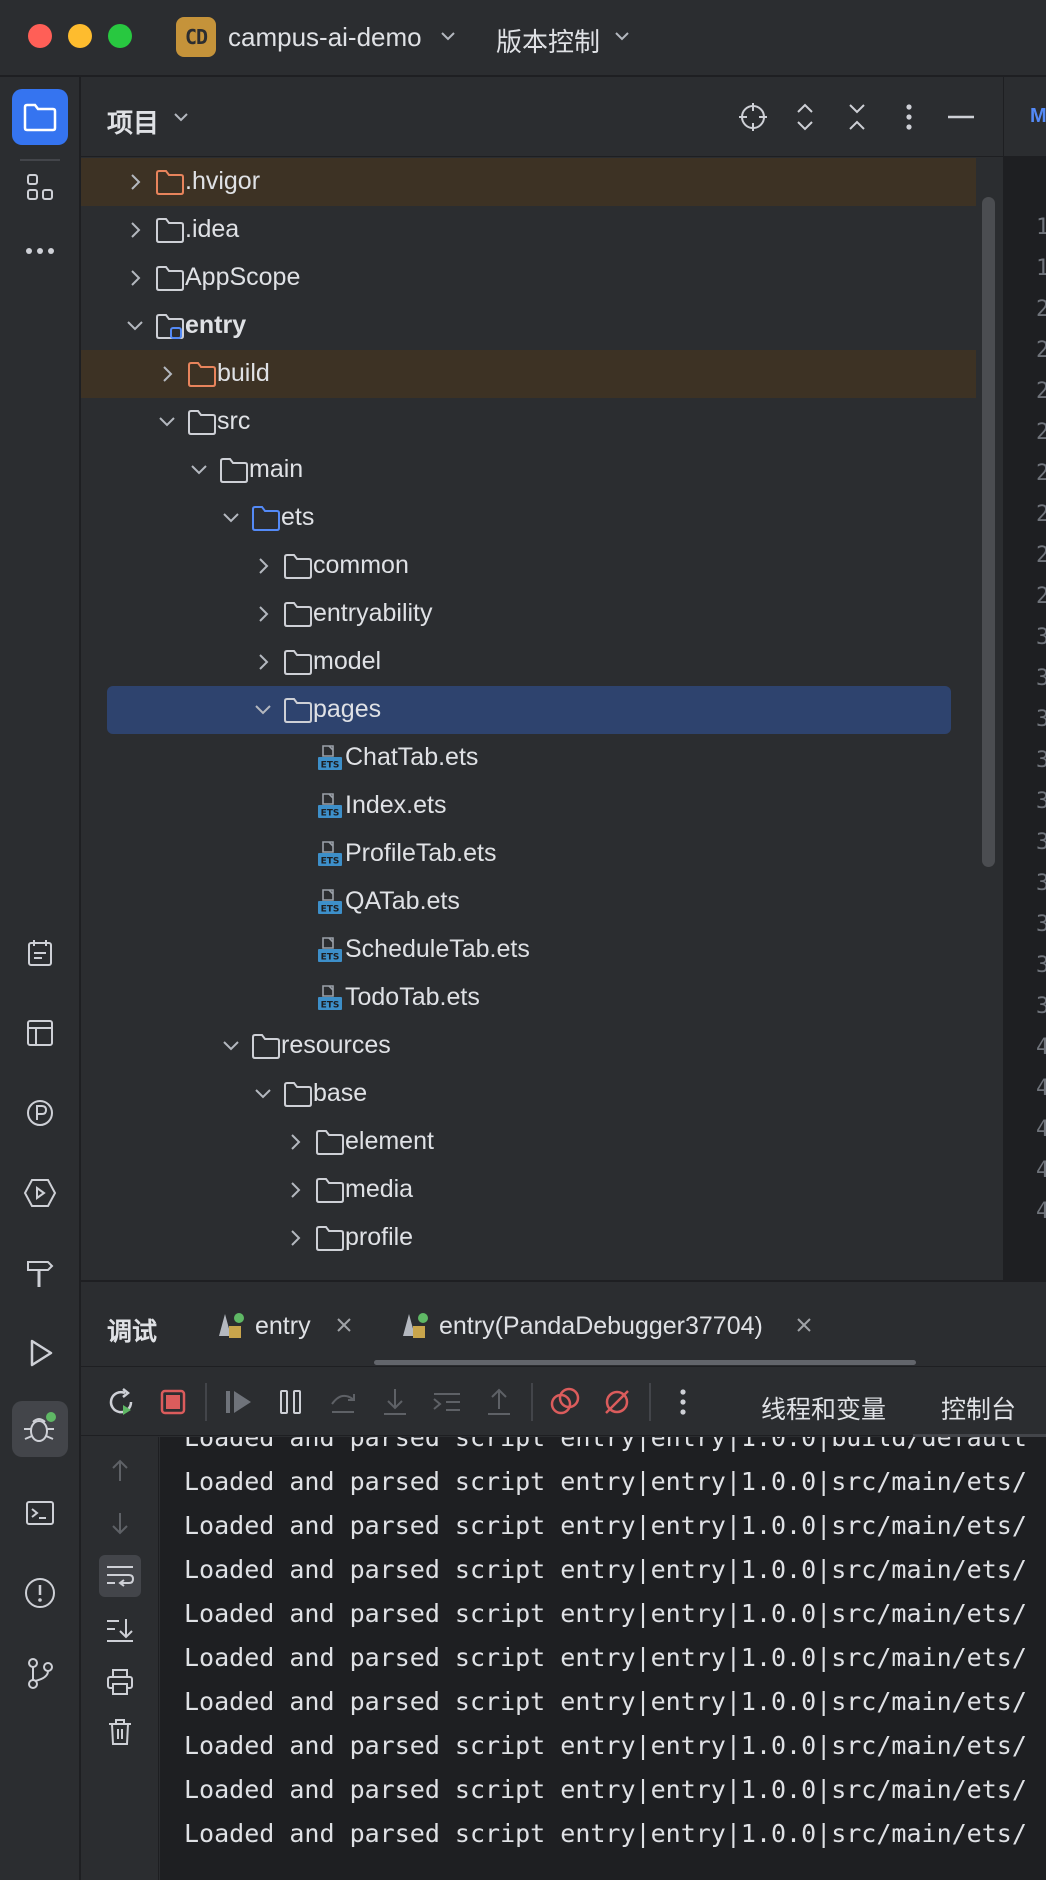 The width and height of the screenshot is (1046, 1880). What do you see at coordinates (683, 1402) in the screenshot?
I see `more-debug-actions-button` at bounding box center [683, 1402].